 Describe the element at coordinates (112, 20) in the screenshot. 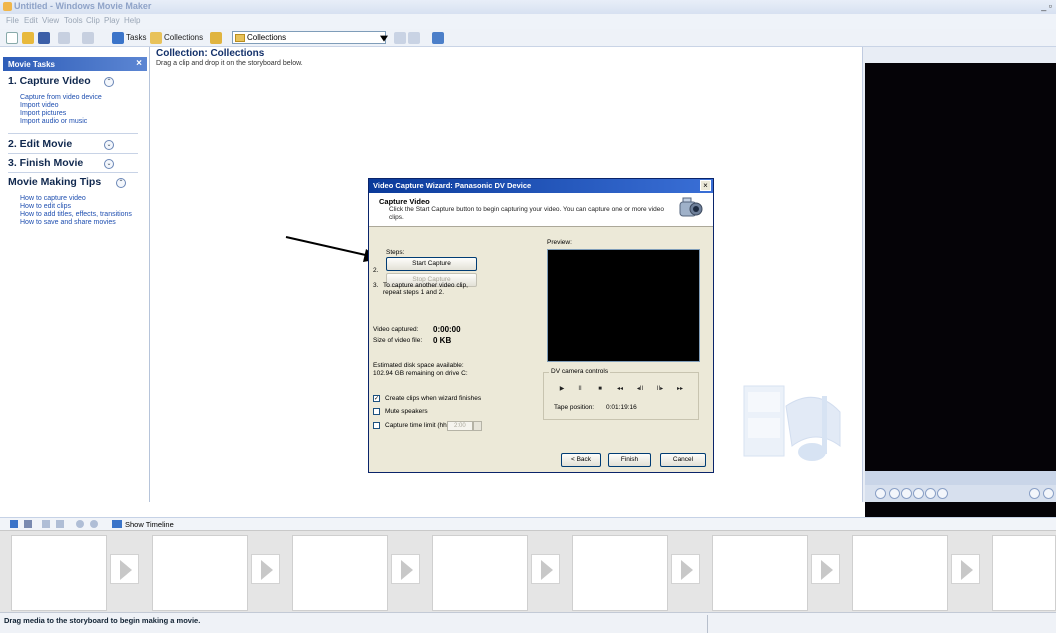

I see `menu-play: Play` at that location.